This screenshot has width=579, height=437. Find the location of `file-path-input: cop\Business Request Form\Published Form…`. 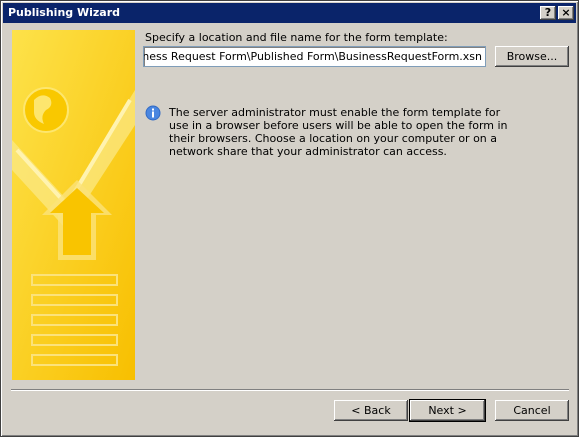

file-path-input: cop\Business Request Form\Published Form… is located at coordinates (314, 56).